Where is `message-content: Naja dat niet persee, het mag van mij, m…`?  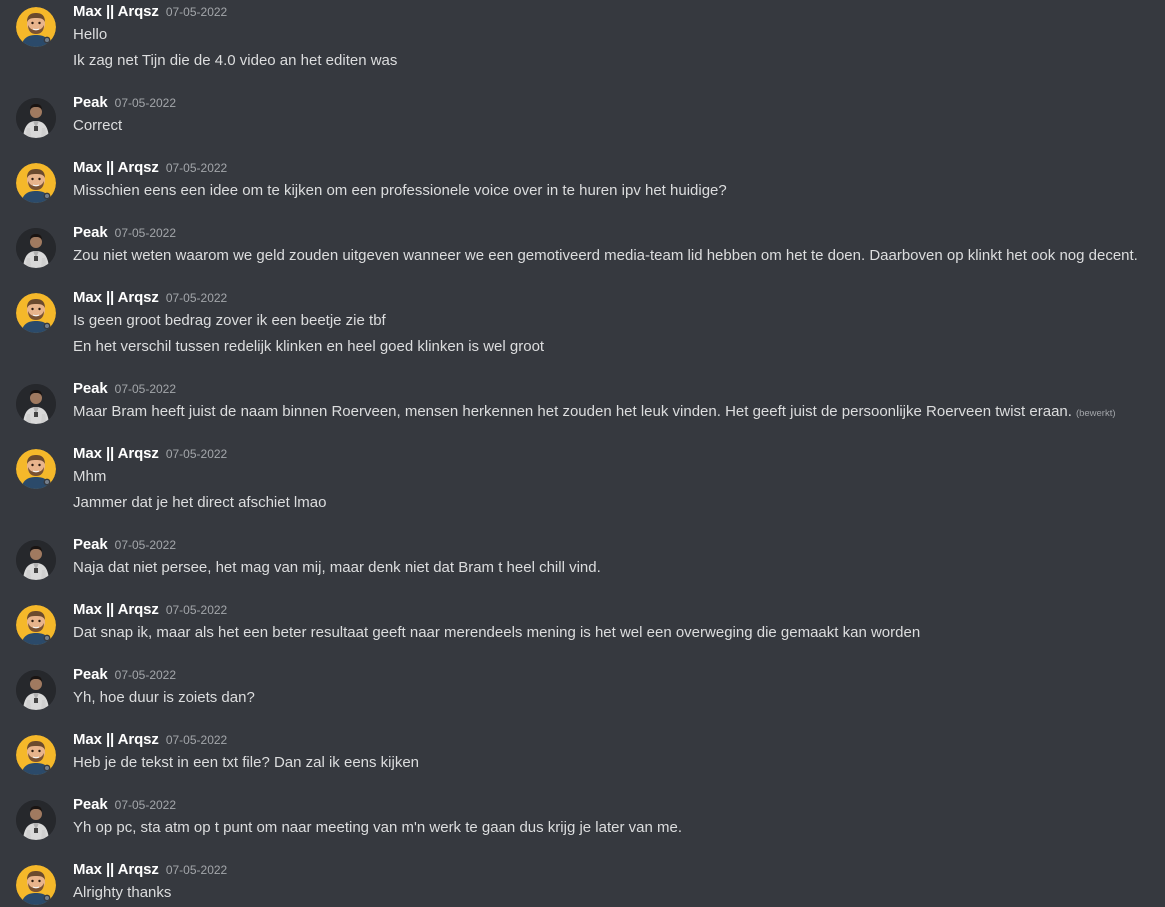 message-content: Naja dat niet persee, het mag van mij, m… is located at coordinates (337, 567).